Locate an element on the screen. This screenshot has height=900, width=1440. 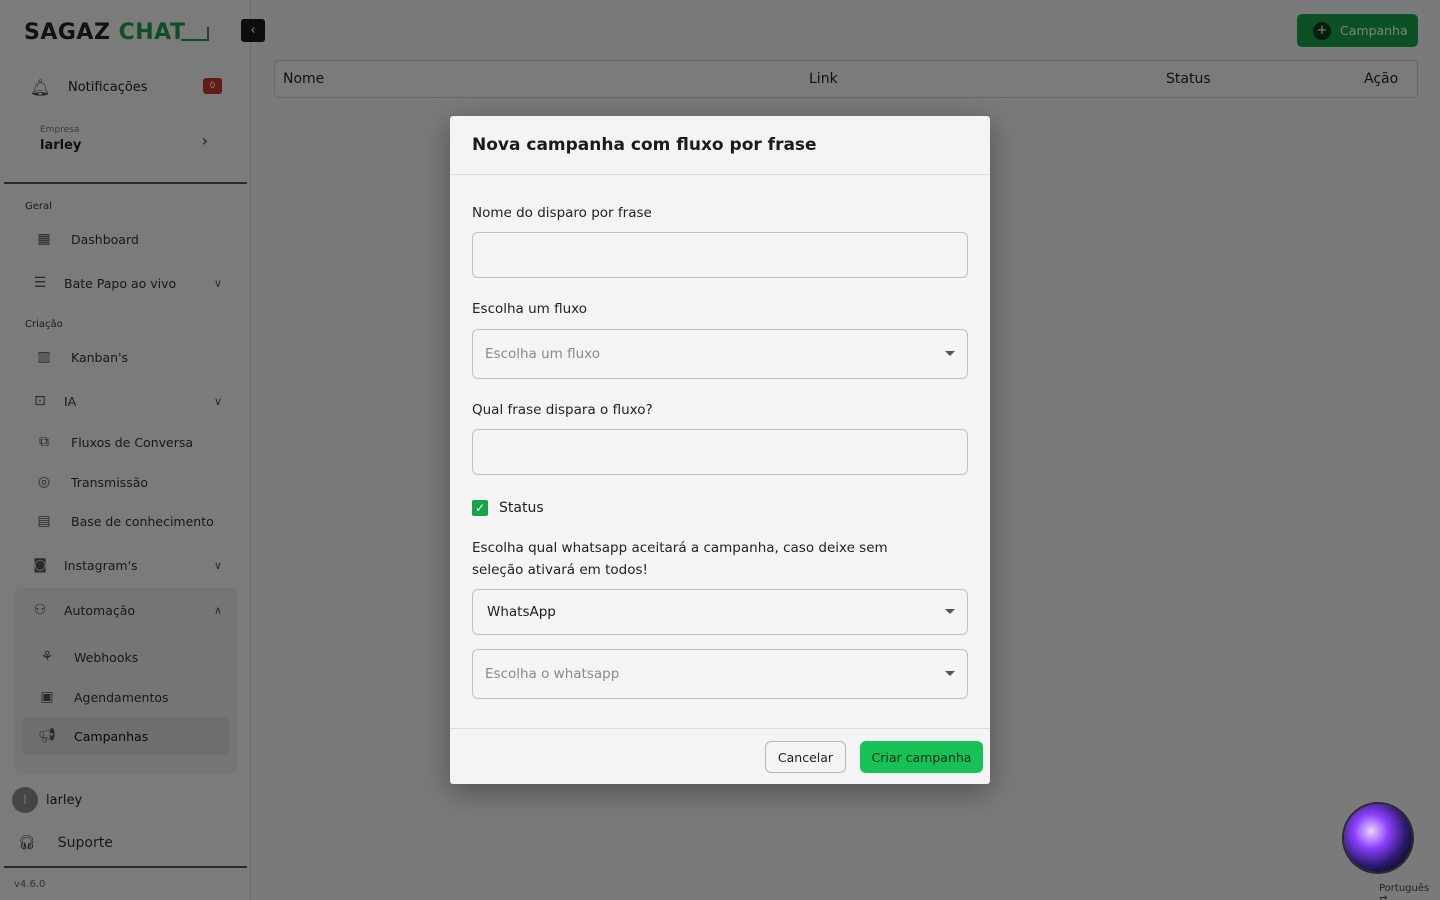
modal-header-divider is located at coordinates (720, 174).